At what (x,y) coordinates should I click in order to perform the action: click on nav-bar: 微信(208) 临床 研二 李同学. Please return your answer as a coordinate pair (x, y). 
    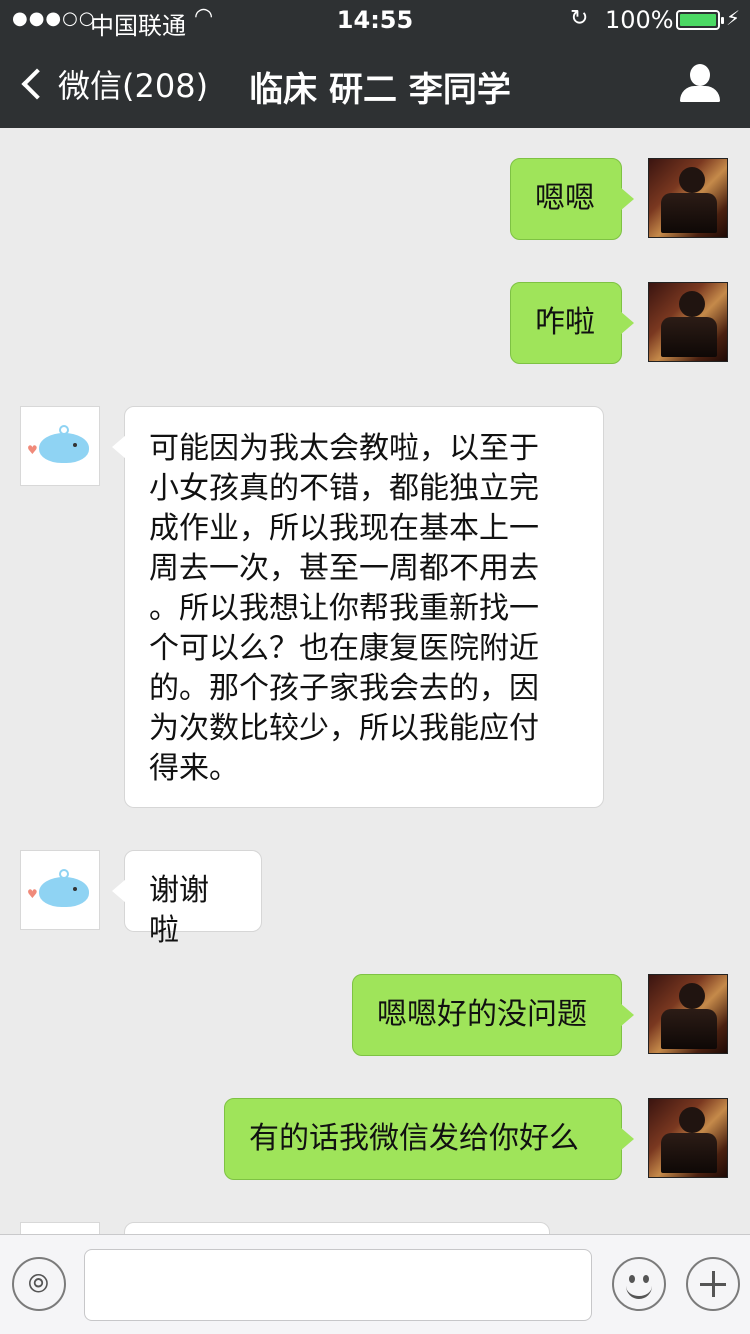
    Looking at the image, I should click on (375, 84).